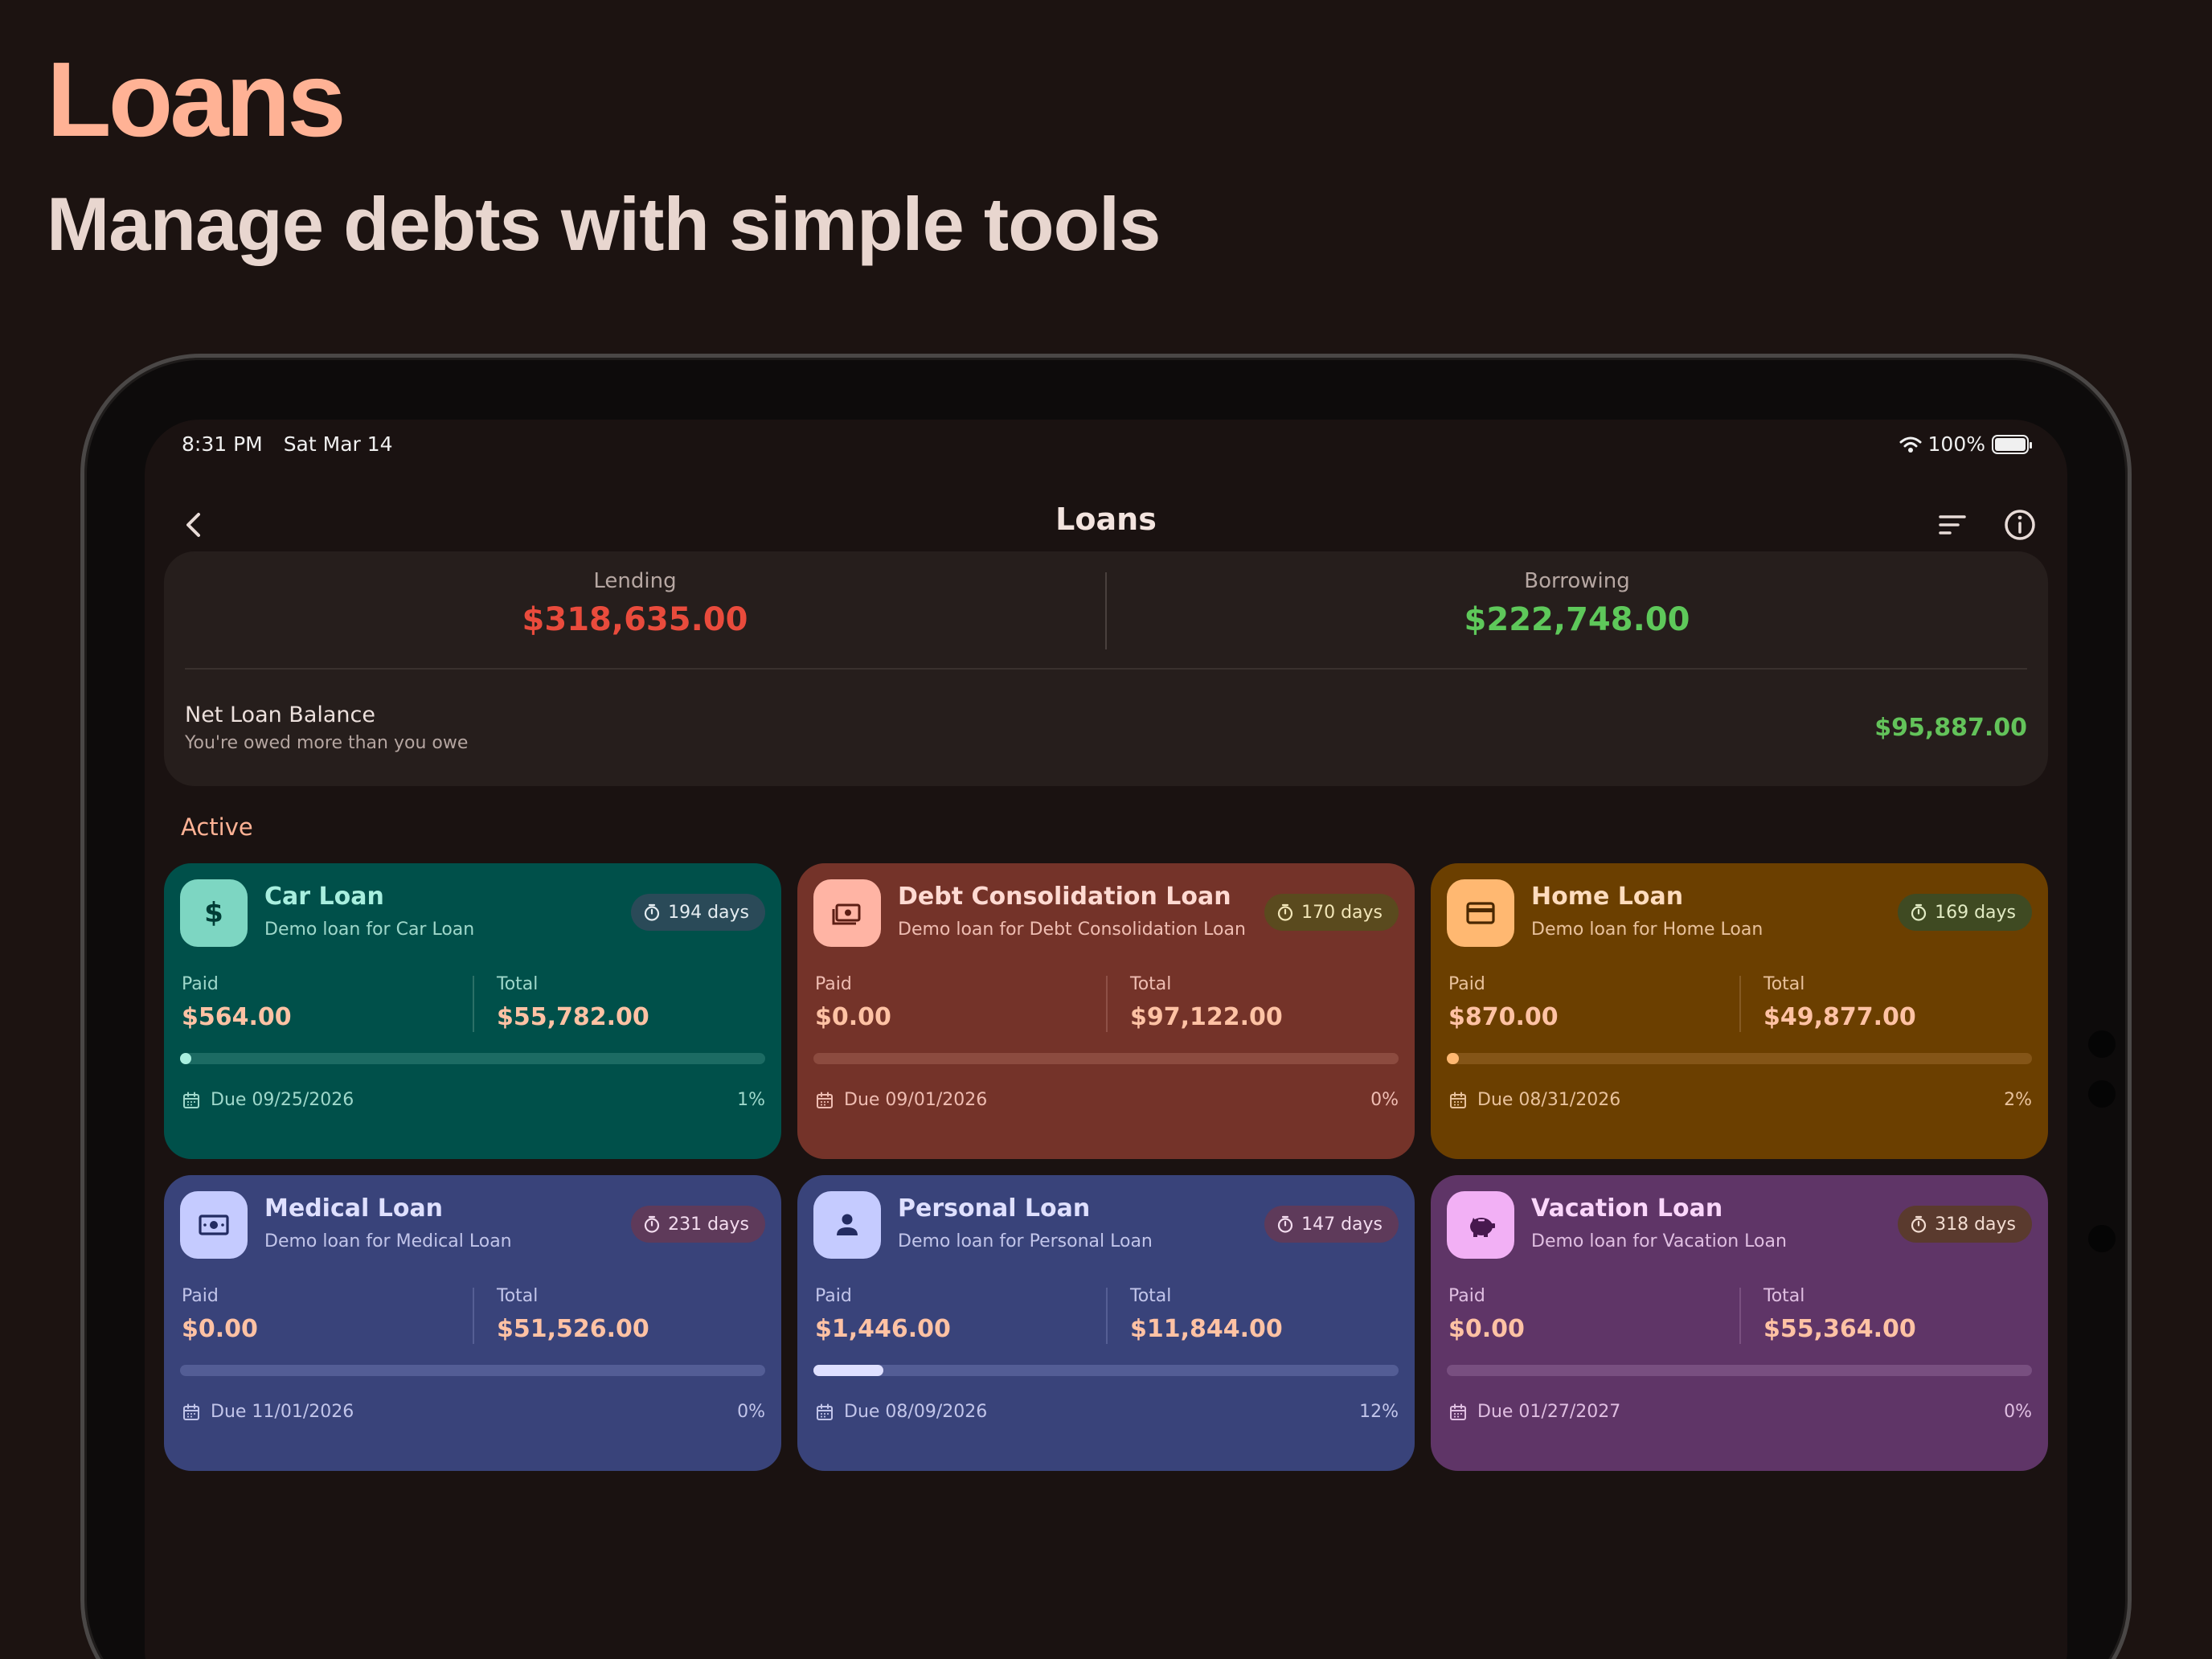 The width and height of the screenshot is (2212, 1659). I want to click on loan-name: Car Loan, so click(324, 897).